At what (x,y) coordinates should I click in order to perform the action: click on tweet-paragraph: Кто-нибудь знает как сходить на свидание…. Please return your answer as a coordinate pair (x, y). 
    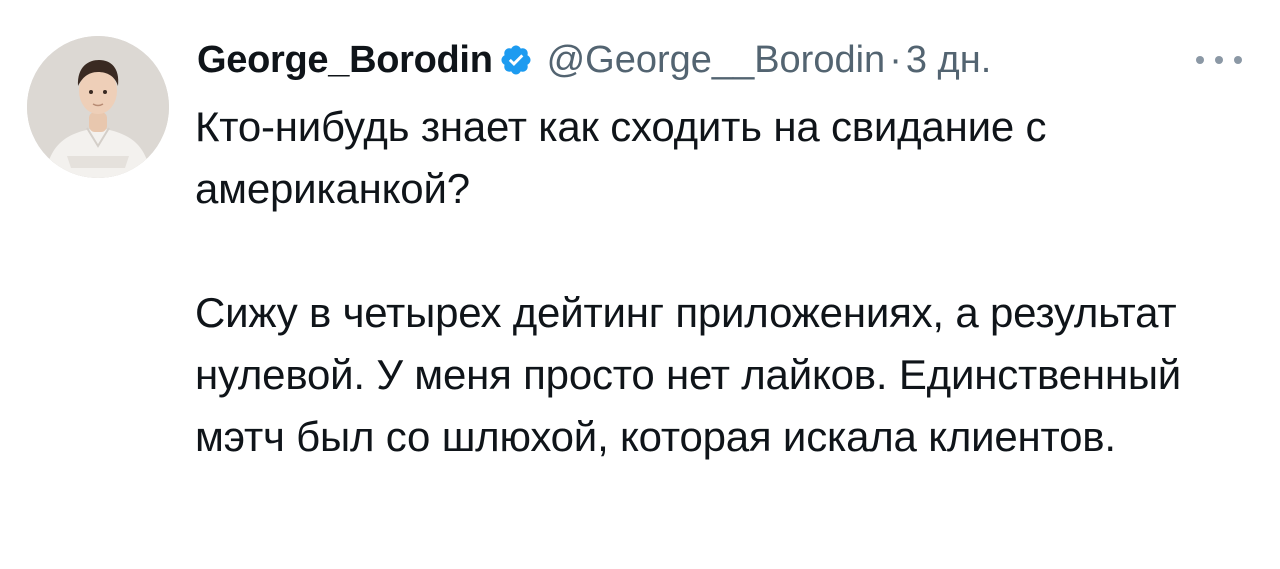
    Looking at the image, I should click on (621, 157).